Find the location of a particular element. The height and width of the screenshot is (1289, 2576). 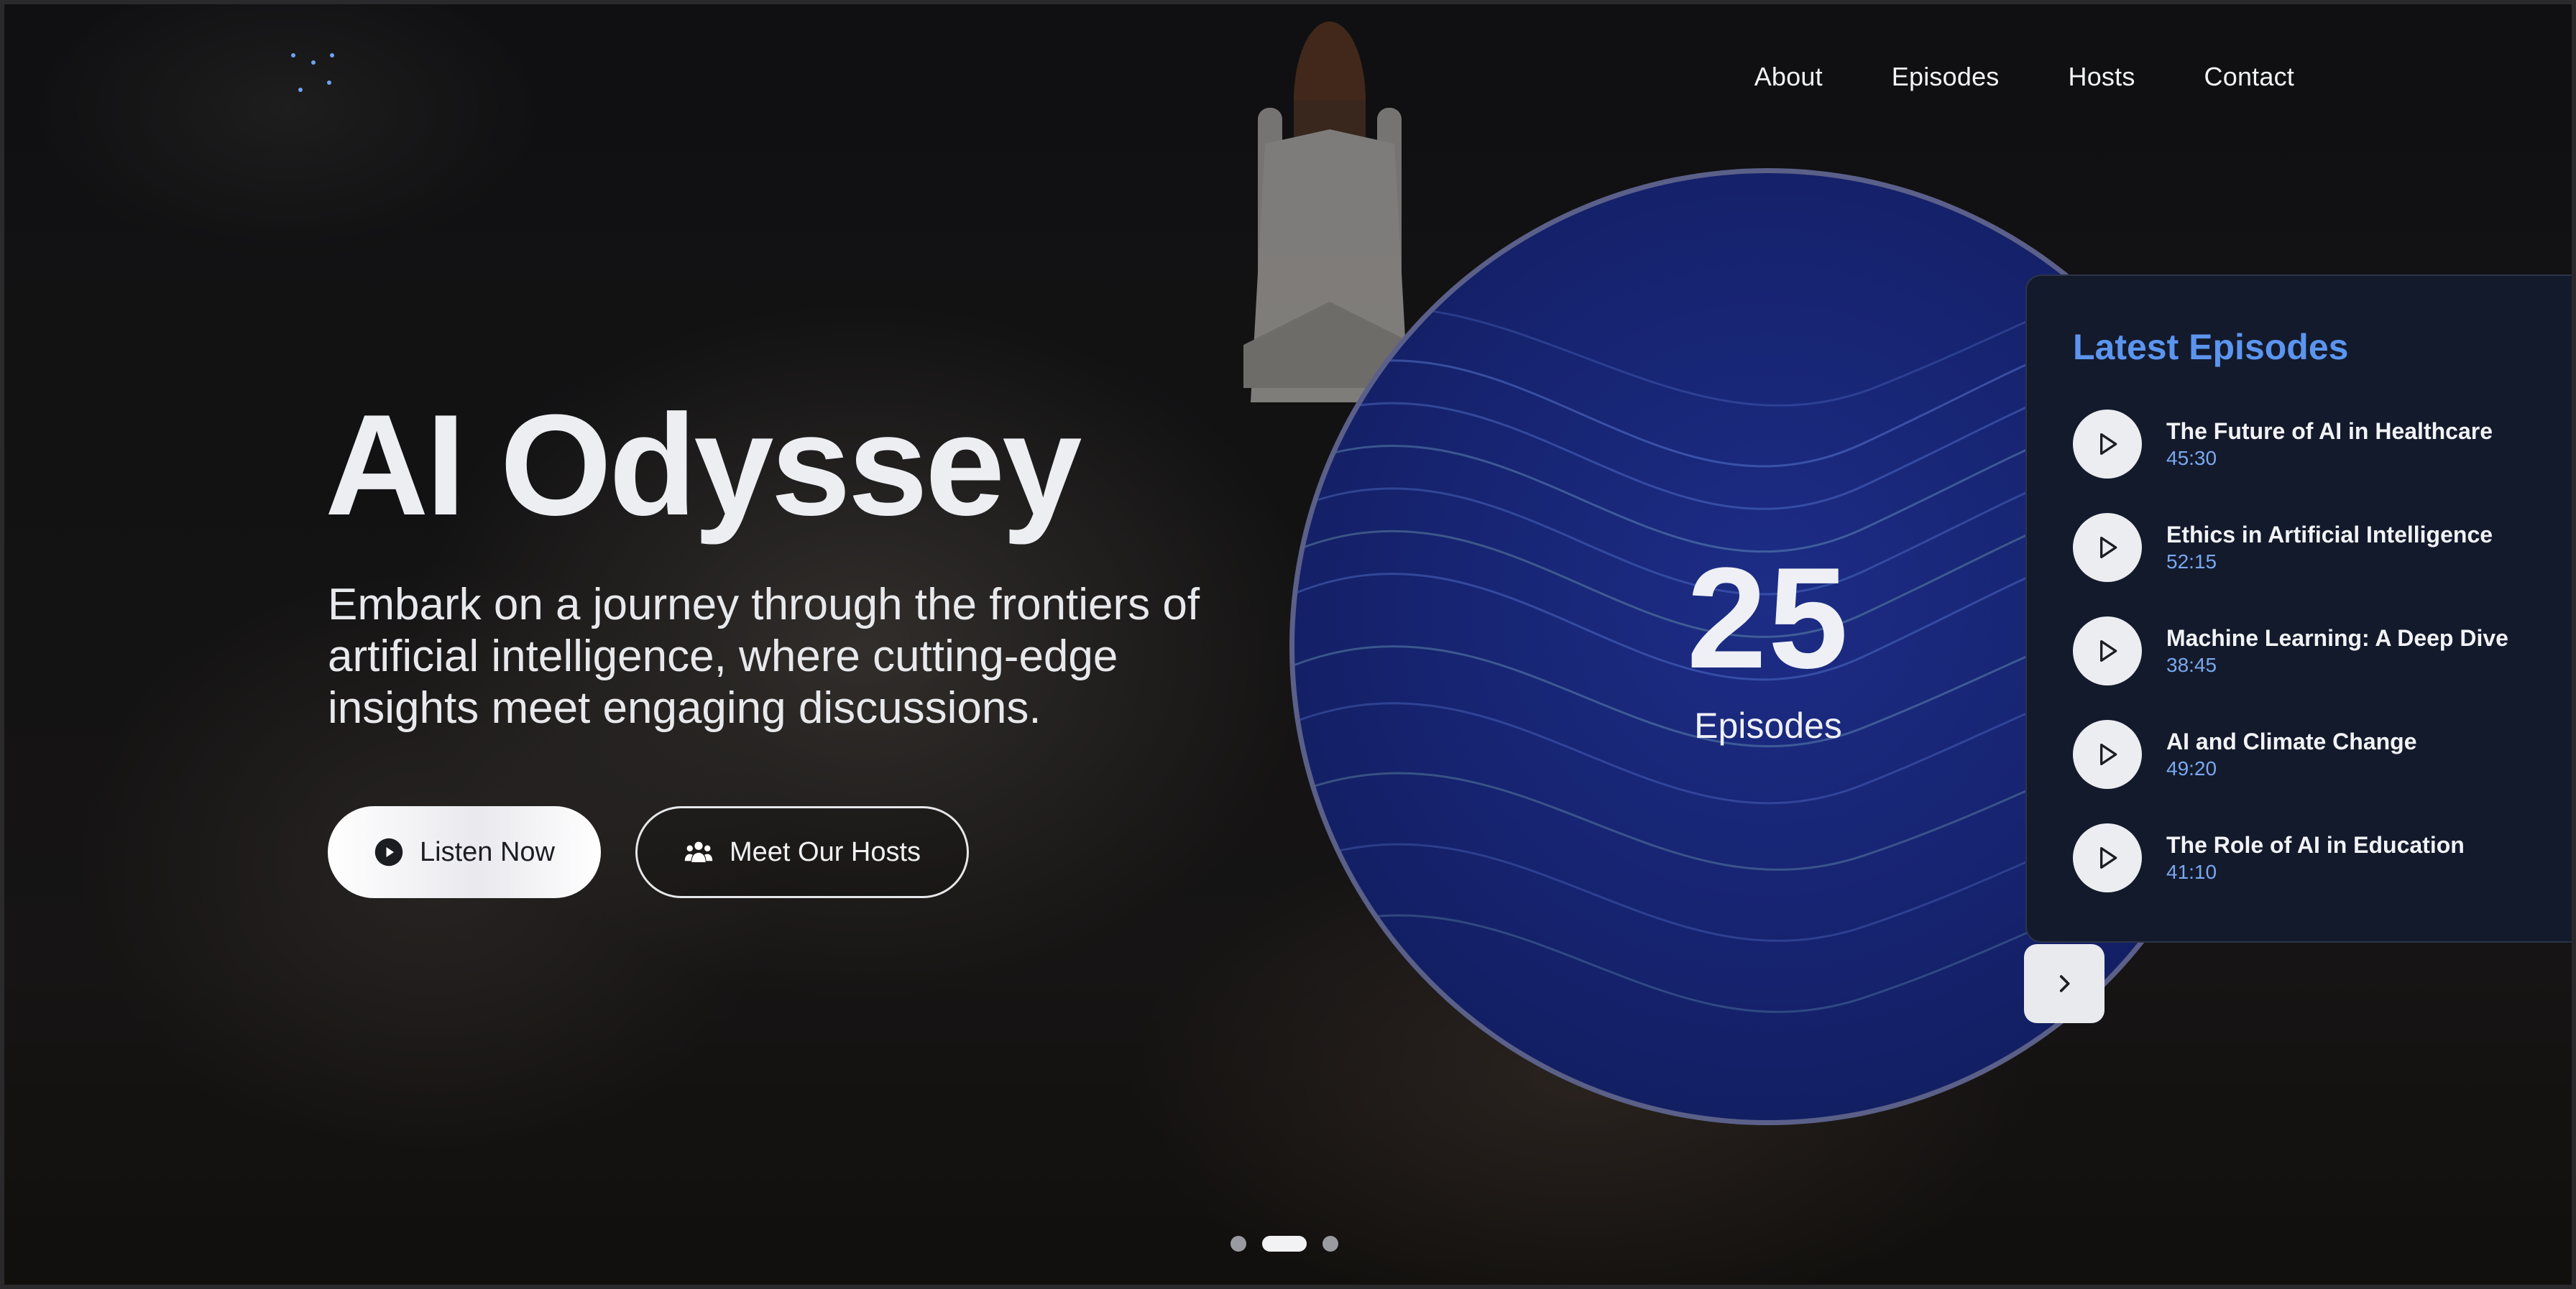

meet-hosts-label: Meet Our Hosts is located at coordinates (825, 851).